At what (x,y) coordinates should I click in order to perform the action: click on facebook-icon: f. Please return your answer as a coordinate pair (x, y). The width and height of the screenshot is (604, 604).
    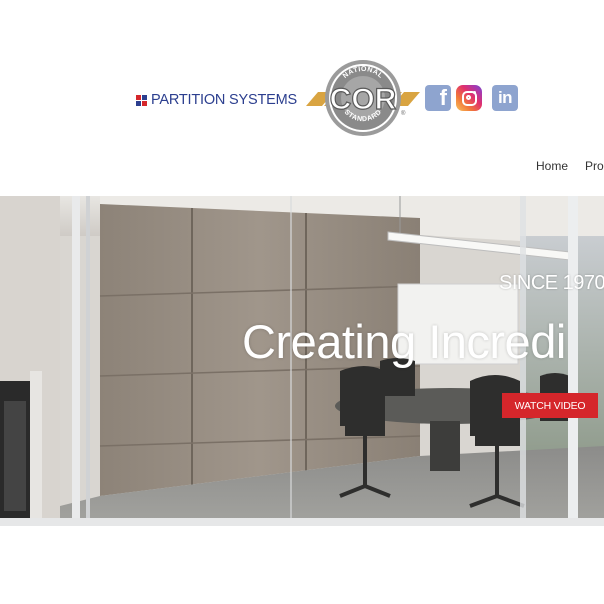
    Looking at the image, I should click on (438, 98).